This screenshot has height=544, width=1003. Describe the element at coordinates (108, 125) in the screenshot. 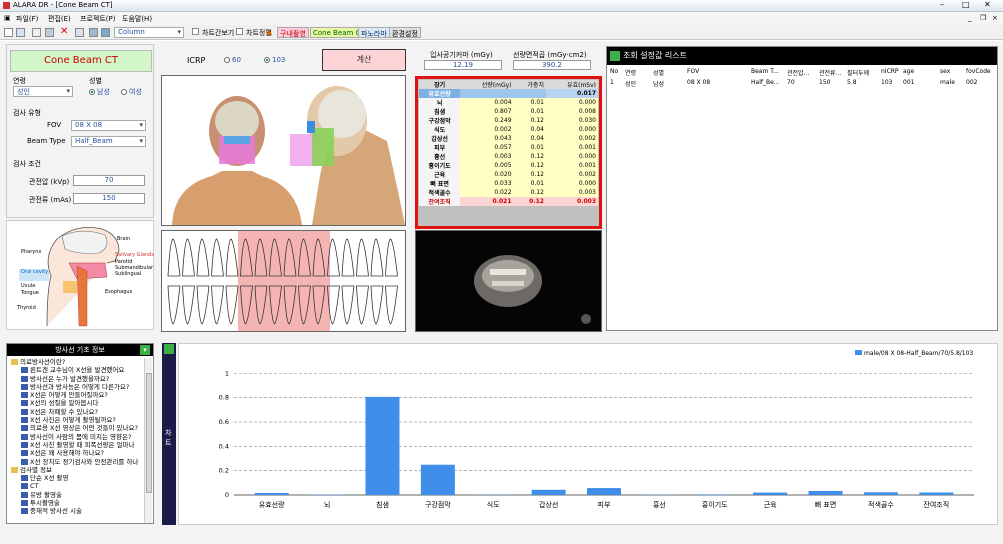

I see `fov-select: 08 X 08` at that location.